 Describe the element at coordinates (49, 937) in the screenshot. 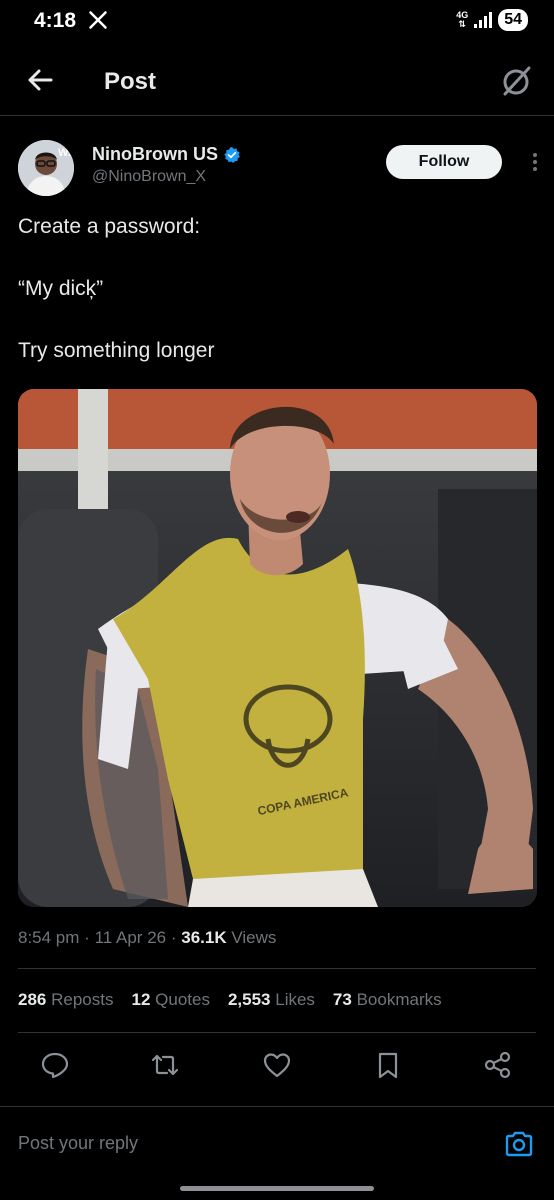

I see `post-time: 8:54 pm` at that location.